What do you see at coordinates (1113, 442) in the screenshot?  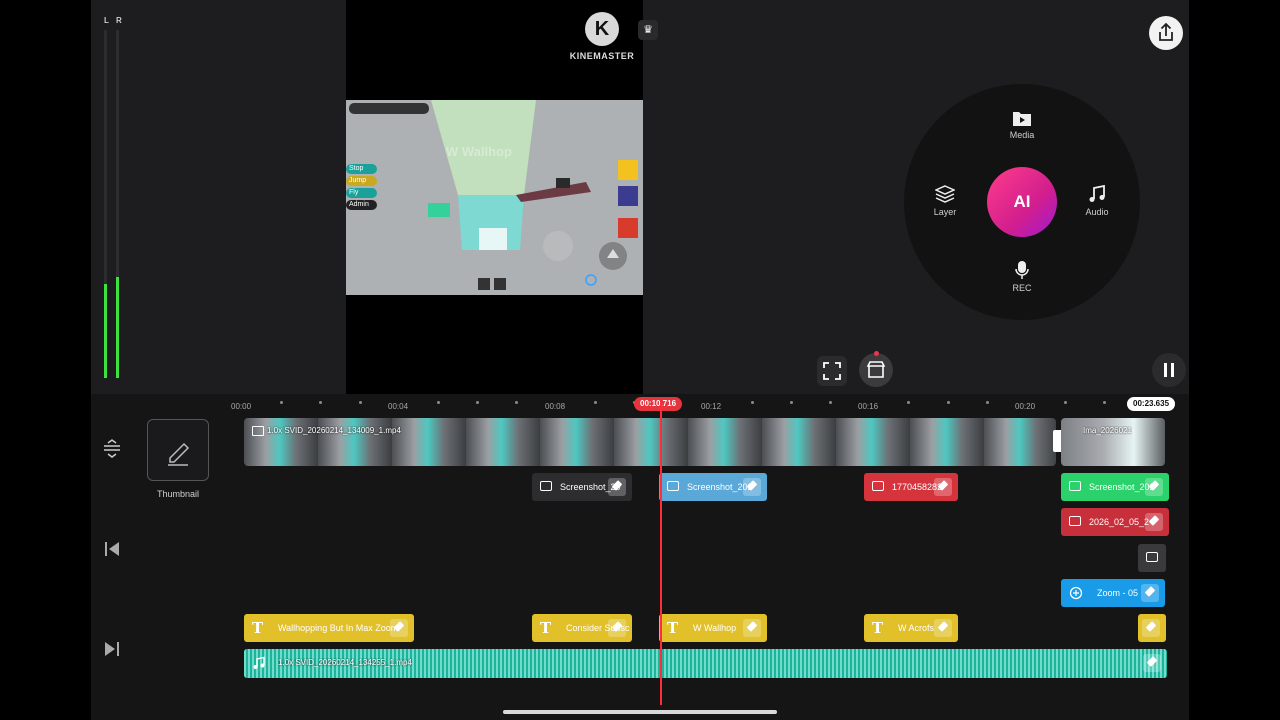 I see `secondary-video-clip: Ima_2026021` at bounding box center [1113, 442].